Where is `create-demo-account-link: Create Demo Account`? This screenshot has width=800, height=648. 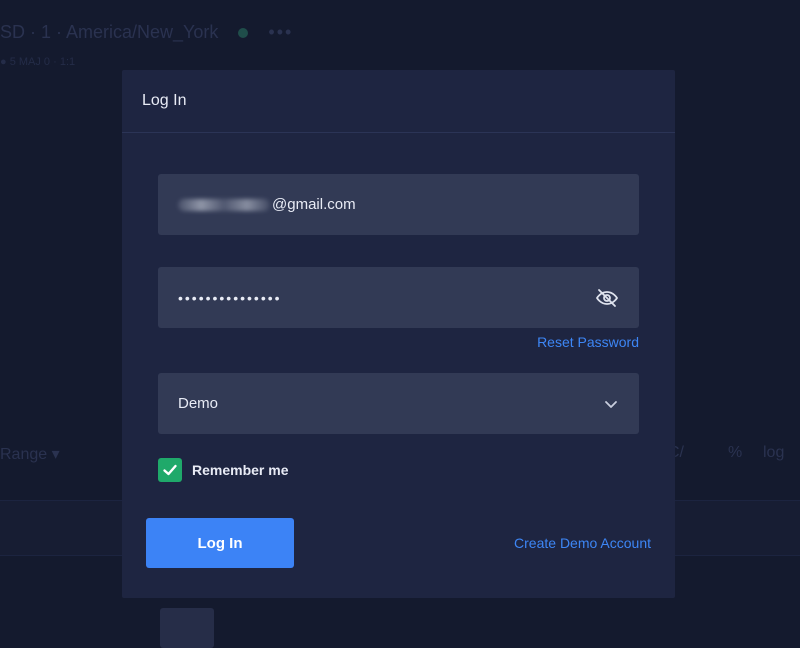
create-demo-account-link: Create Demo Account is located at coordinates (582, 543).